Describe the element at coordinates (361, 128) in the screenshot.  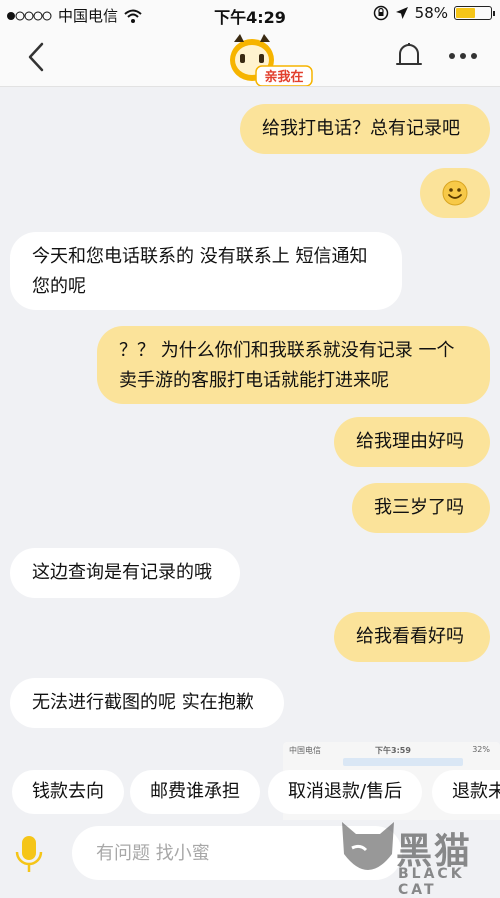
I see `message-text: 给我打电话？总有记录吧` at that location.